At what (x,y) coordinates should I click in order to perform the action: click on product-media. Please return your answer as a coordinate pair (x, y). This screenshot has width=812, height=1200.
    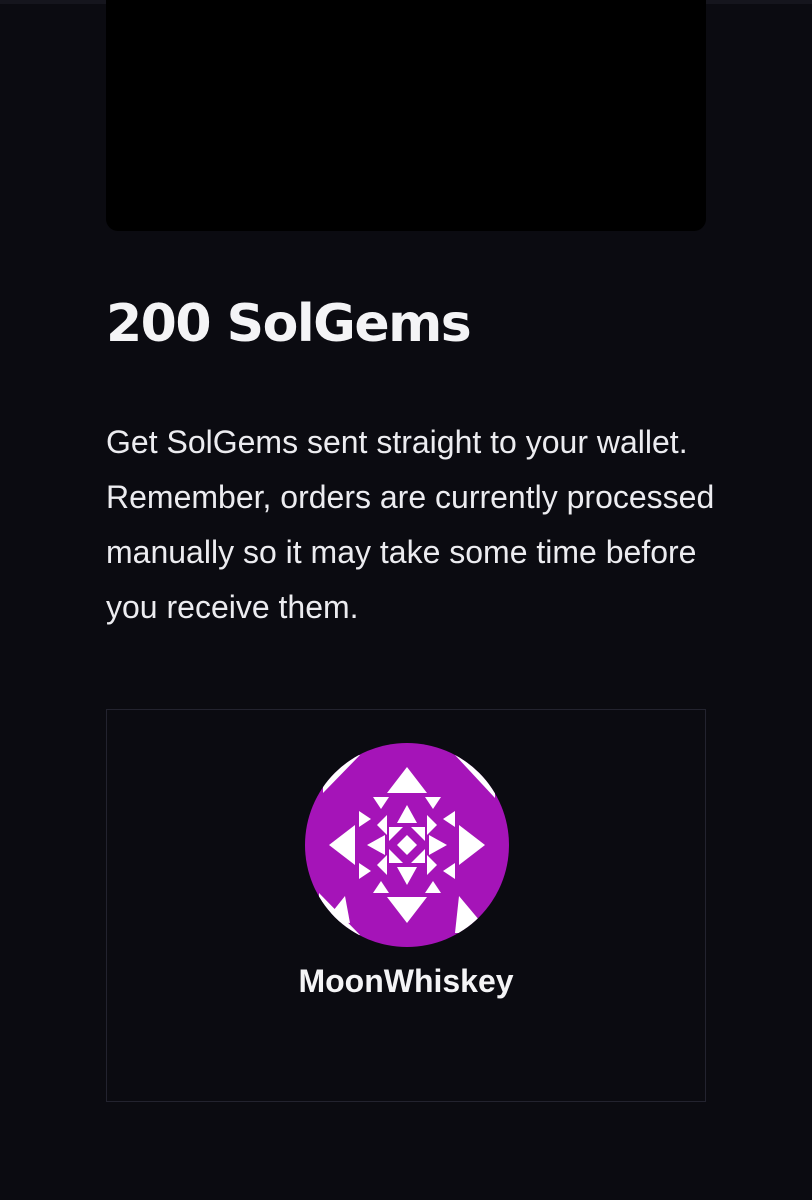
    Looking at the image, I should click on (406, 115).